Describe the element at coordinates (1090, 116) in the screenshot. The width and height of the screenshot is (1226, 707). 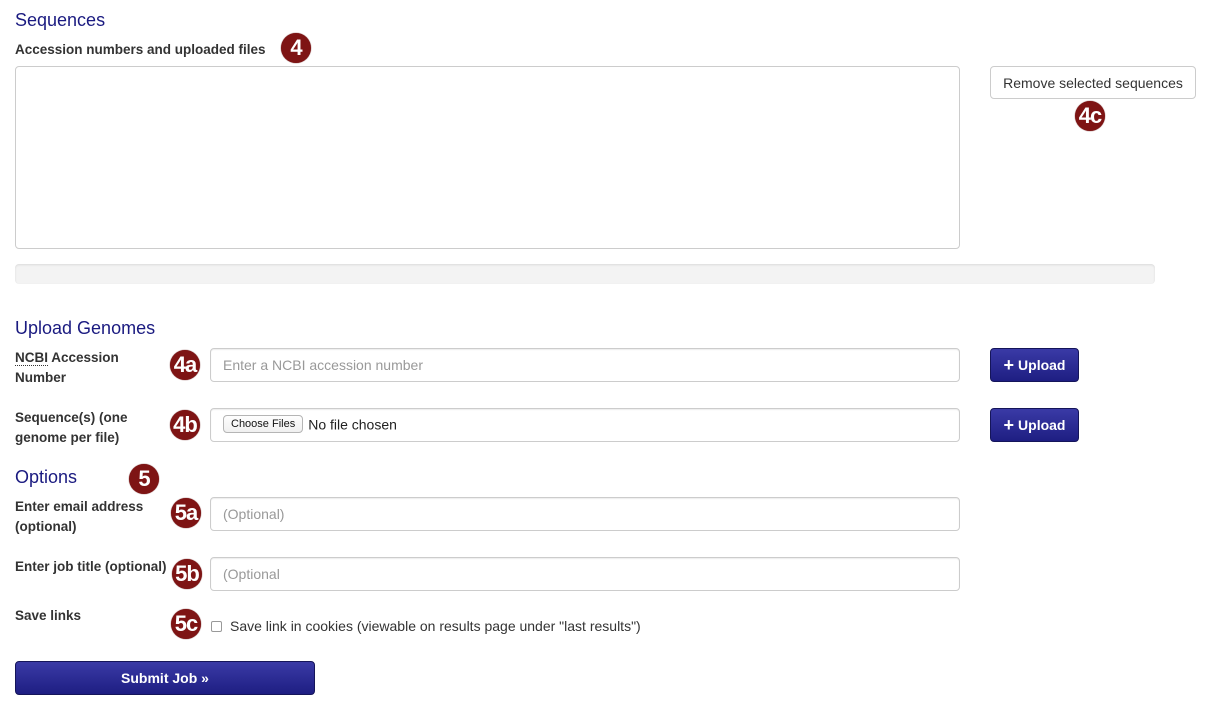
I see `step-badge-4c: 4c` at that location.